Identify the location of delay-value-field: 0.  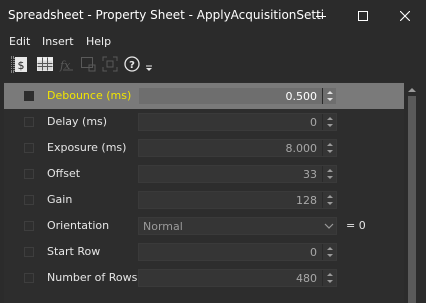
(237, 122).